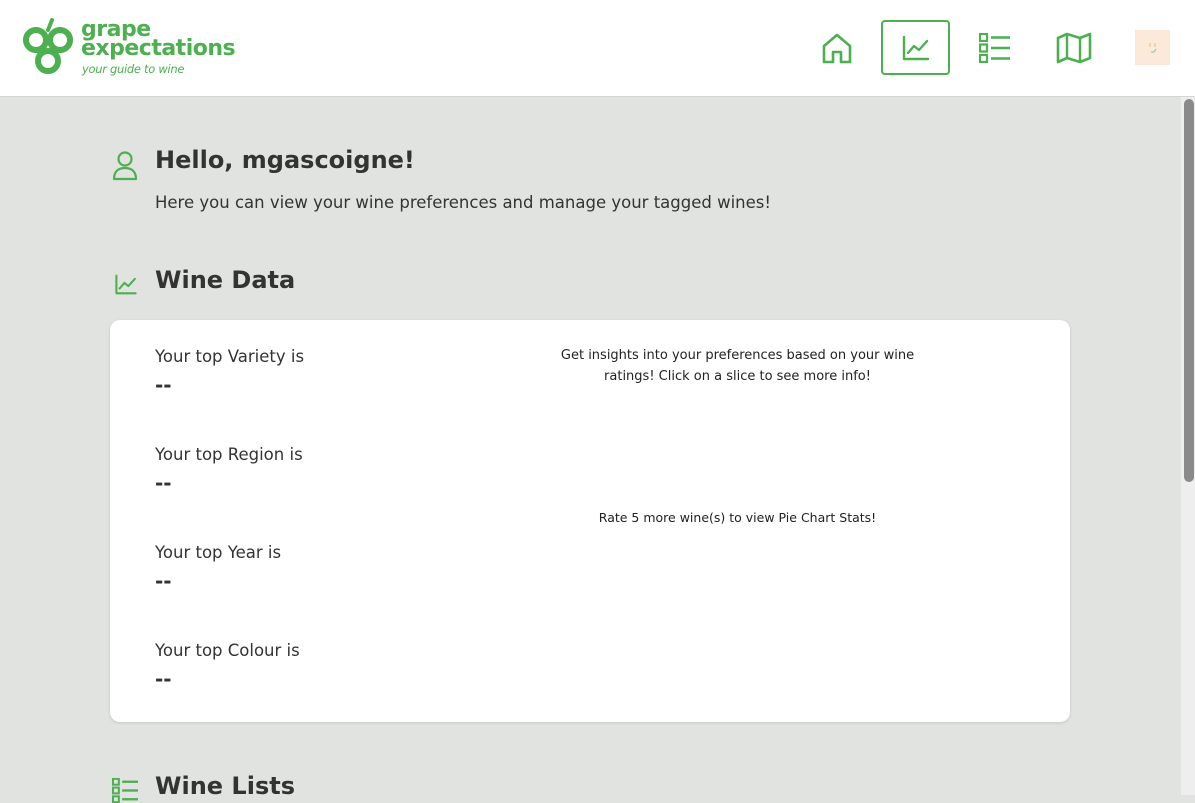 The height and width of the screenshot is (803, 1195). What do you see at coordinates (227, 650) in the screenshot?
I see `top-colour-label: Your top Colour is` at bounding box center [227, 650].